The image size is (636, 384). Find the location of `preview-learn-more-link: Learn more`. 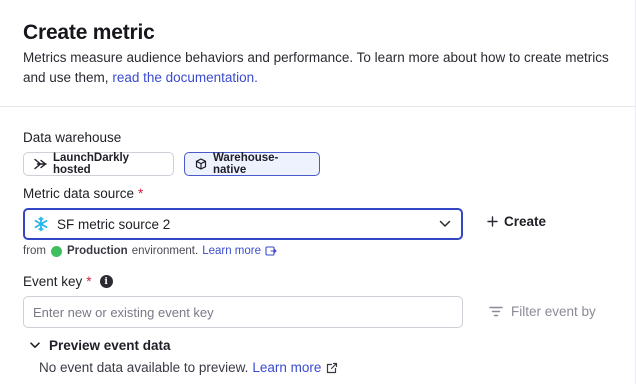

preview-learn-more-link: Learn more is located at coordinates (295, 367).